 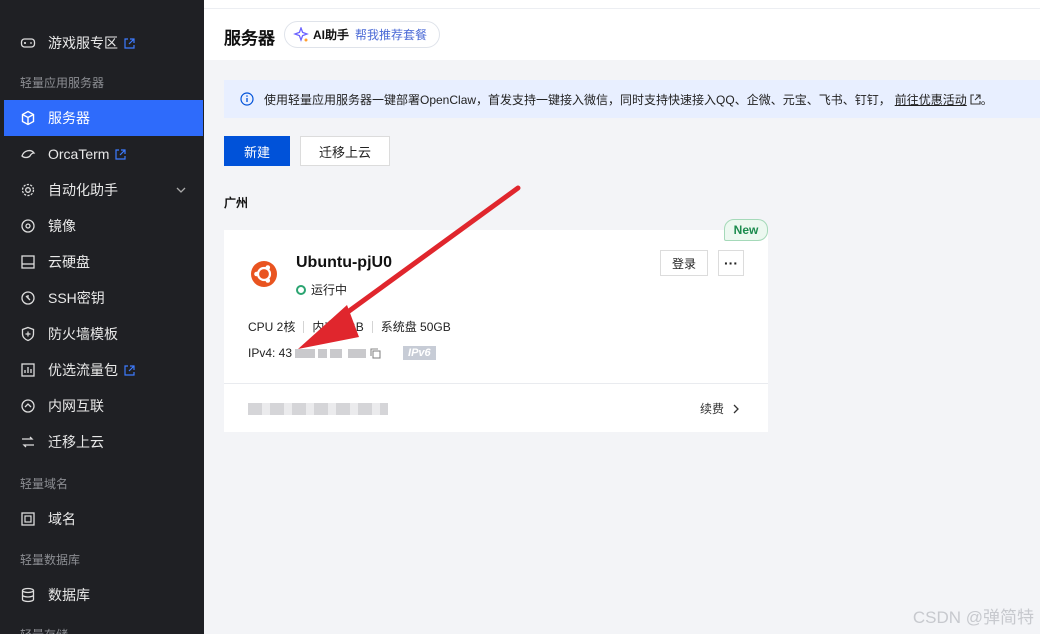 I want to click on copy-icon, so click(x=375, y=353).